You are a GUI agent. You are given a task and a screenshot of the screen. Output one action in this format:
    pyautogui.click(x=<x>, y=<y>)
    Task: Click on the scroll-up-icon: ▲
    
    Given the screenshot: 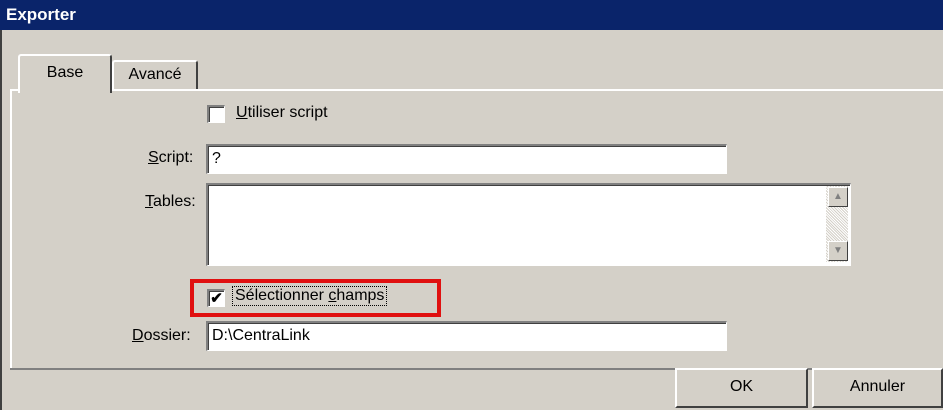 What is the action you would take?
    pyautogui.click(x=838, y=197)
    